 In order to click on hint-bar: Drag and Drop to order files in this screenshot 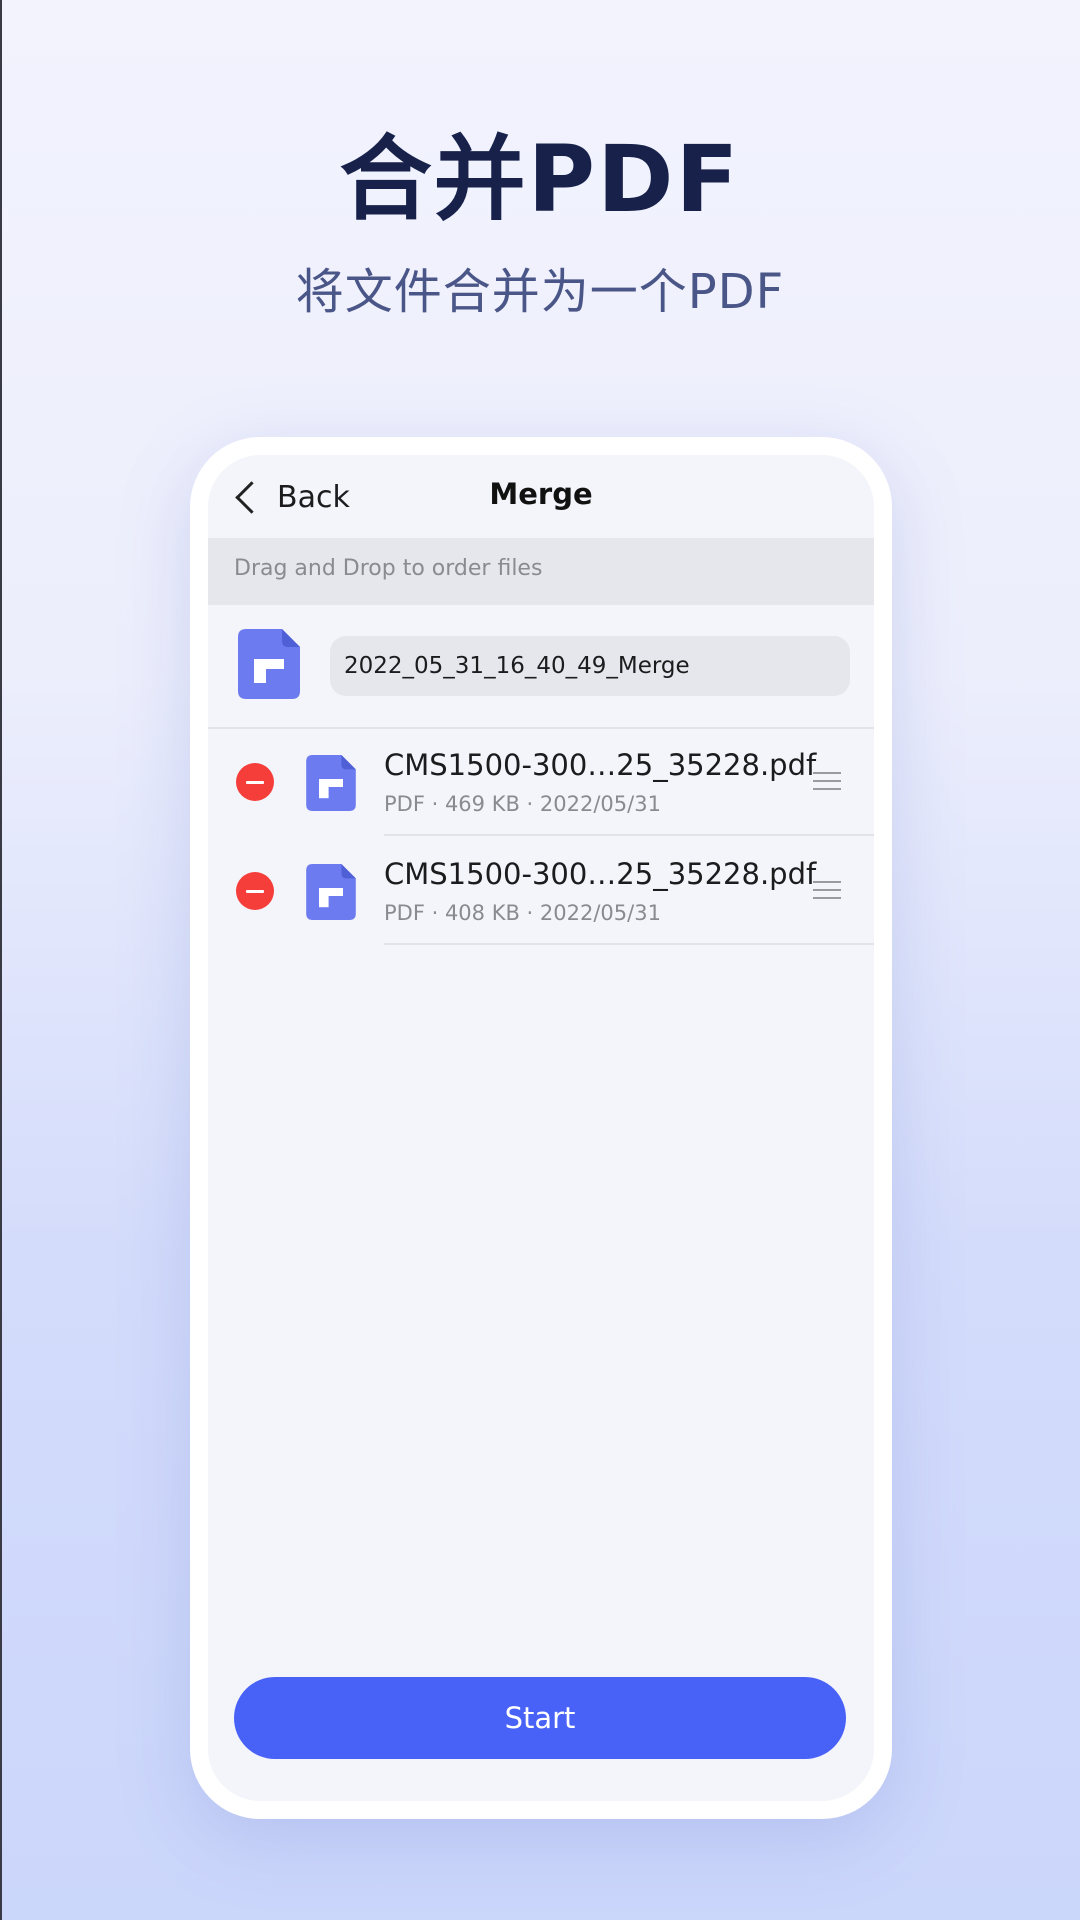, I will do `click(541, 571)`.